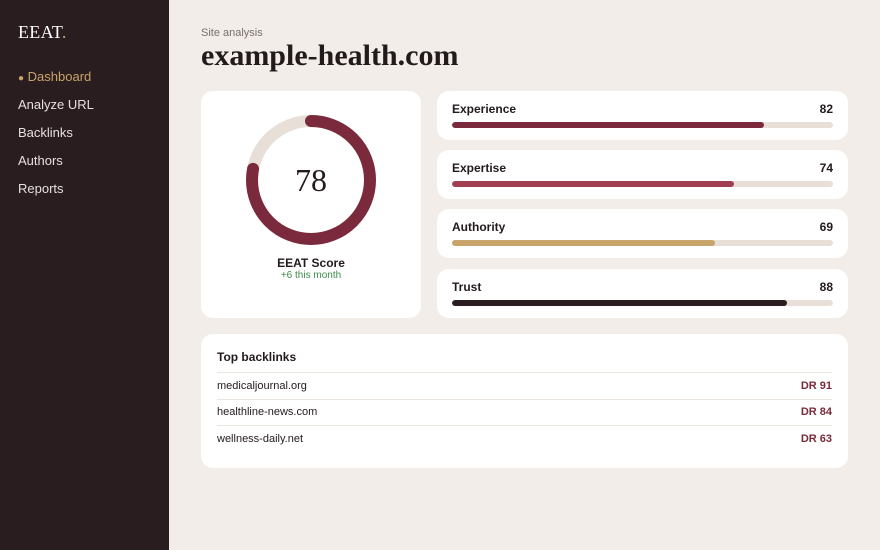  Describe the element at coordinates (642, 115) in the screenshot. I see `metric-card-experience: Experience 82` at that location.